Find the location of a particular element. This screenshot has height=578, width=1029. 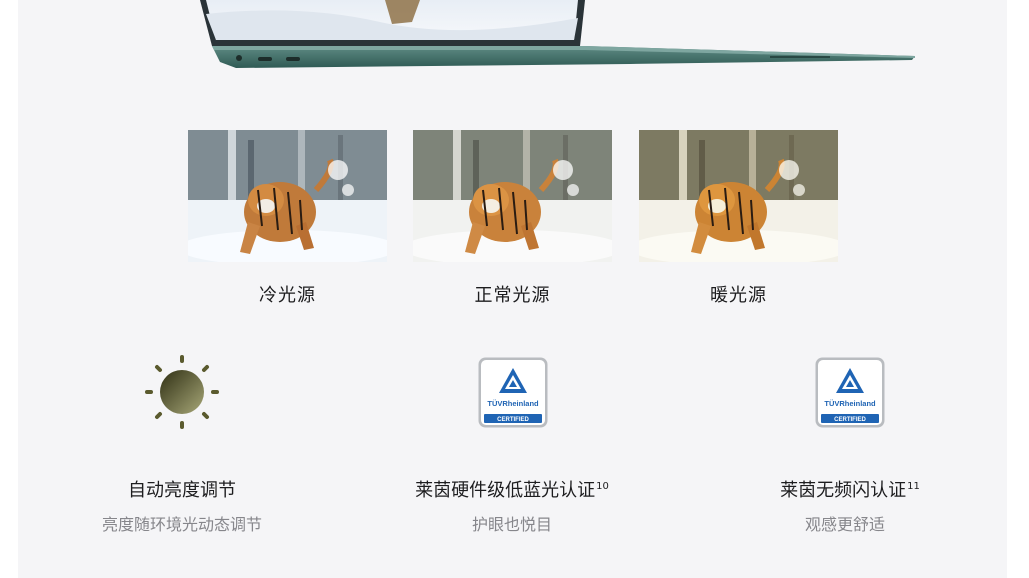

photo-normal-light is located at coordinates (512, 196).